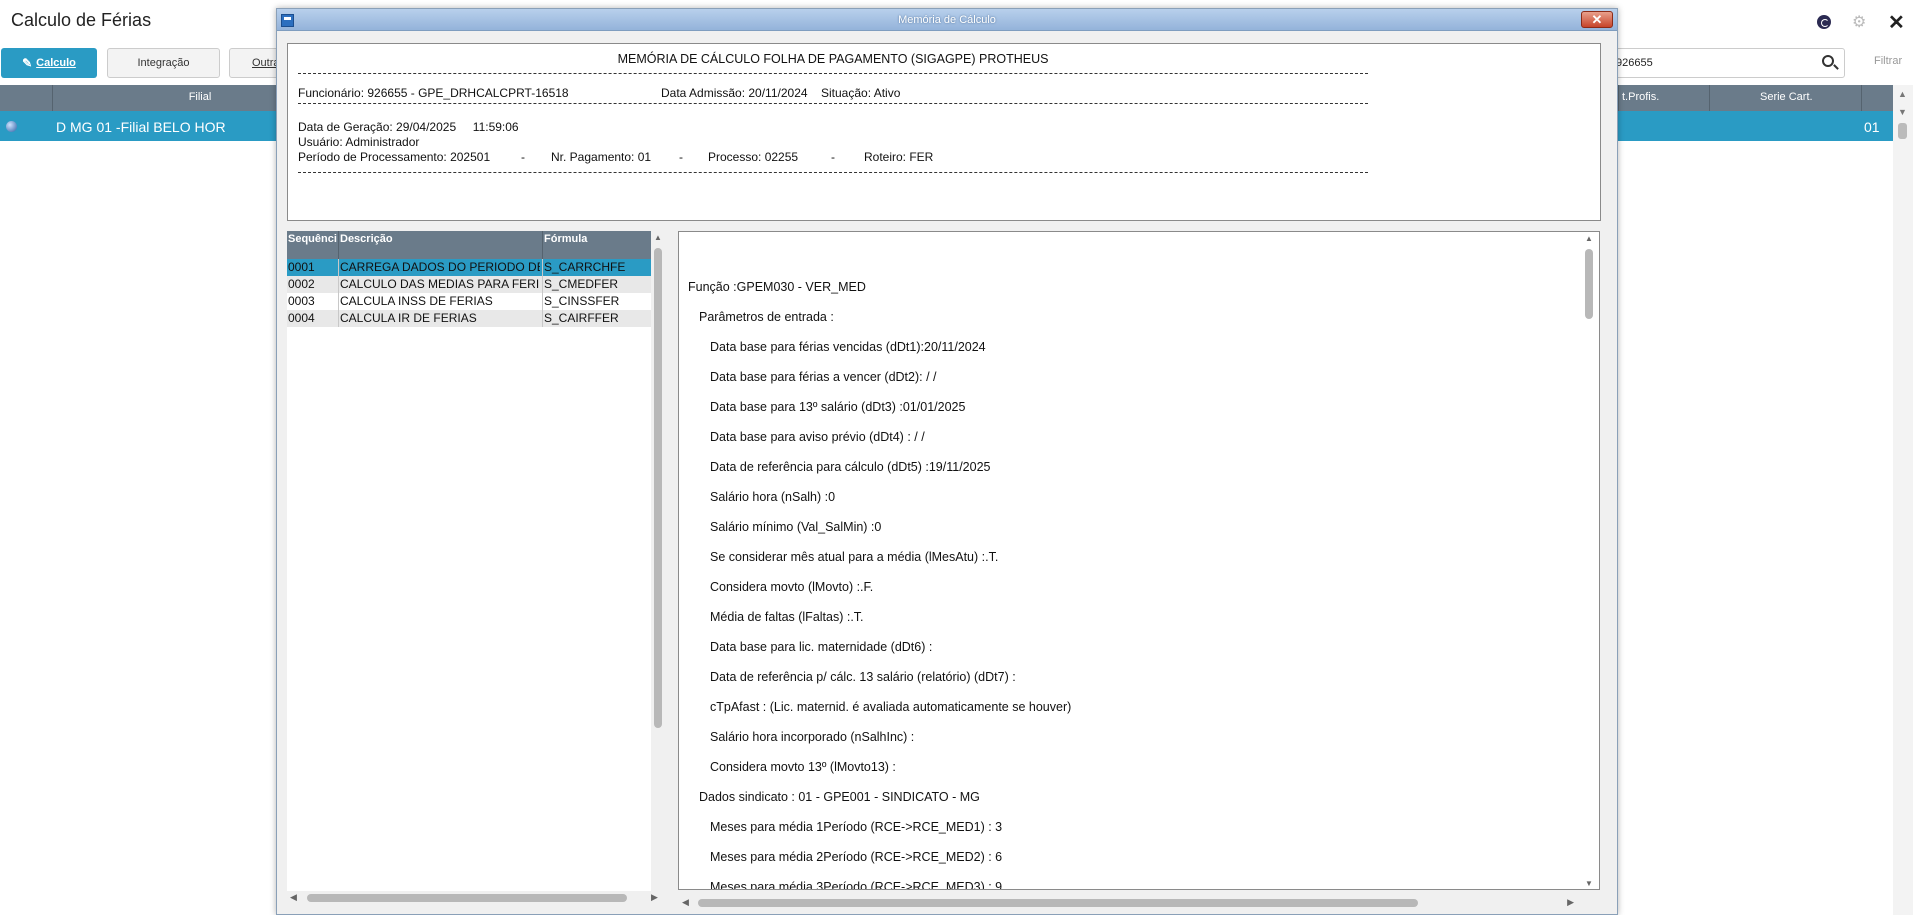  Describe the element at coordinates (301, 301) in the screenshot. I see `cell-sequencia: 0003` at that location.